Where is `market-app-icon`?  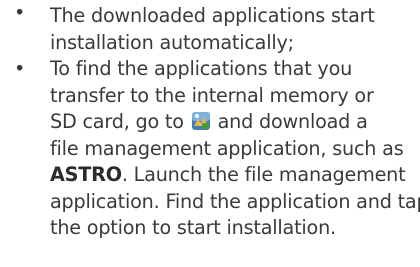
market-app-icon is located at coordinates (201, 121).